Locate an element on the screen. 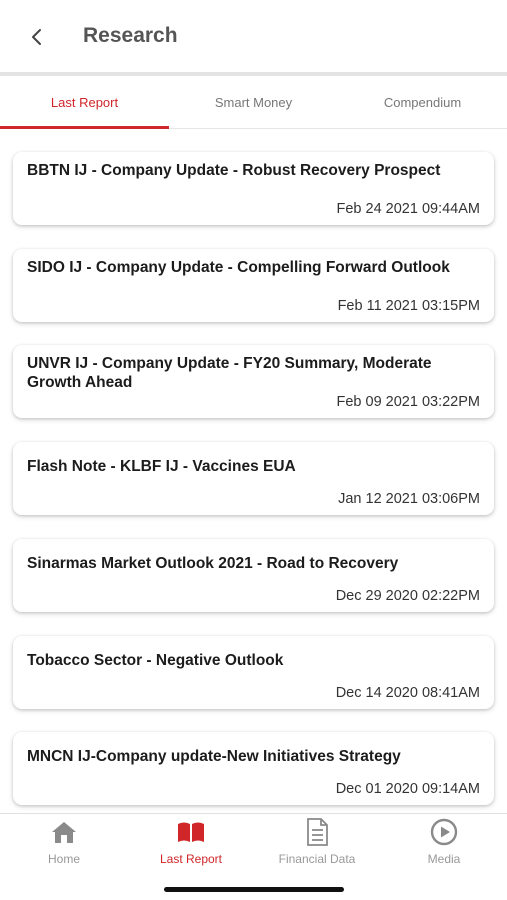 This screenshot has width=507, height=900. nav-financial-data-label: Financial Data is located at coordinates (317, 859).